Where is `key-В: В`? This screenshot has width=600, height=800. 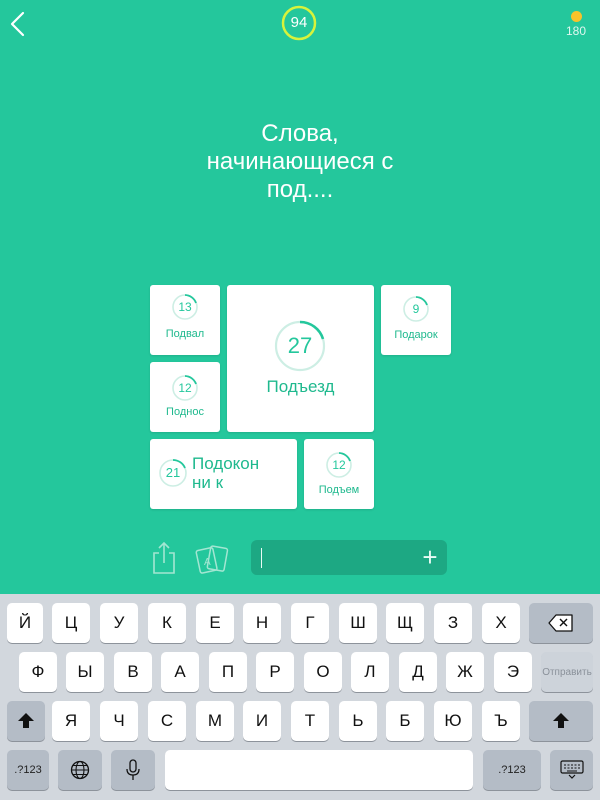 key-В: В is located at coordinates (133, 672).